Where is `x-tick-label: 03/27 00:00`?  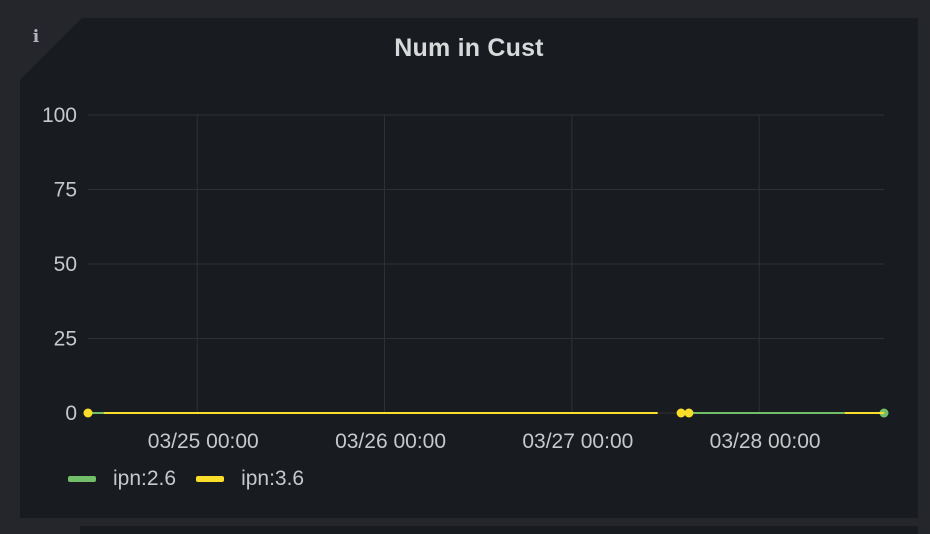 x-tick-label: 03/27 00:00 is located at coordinates (577, 441).